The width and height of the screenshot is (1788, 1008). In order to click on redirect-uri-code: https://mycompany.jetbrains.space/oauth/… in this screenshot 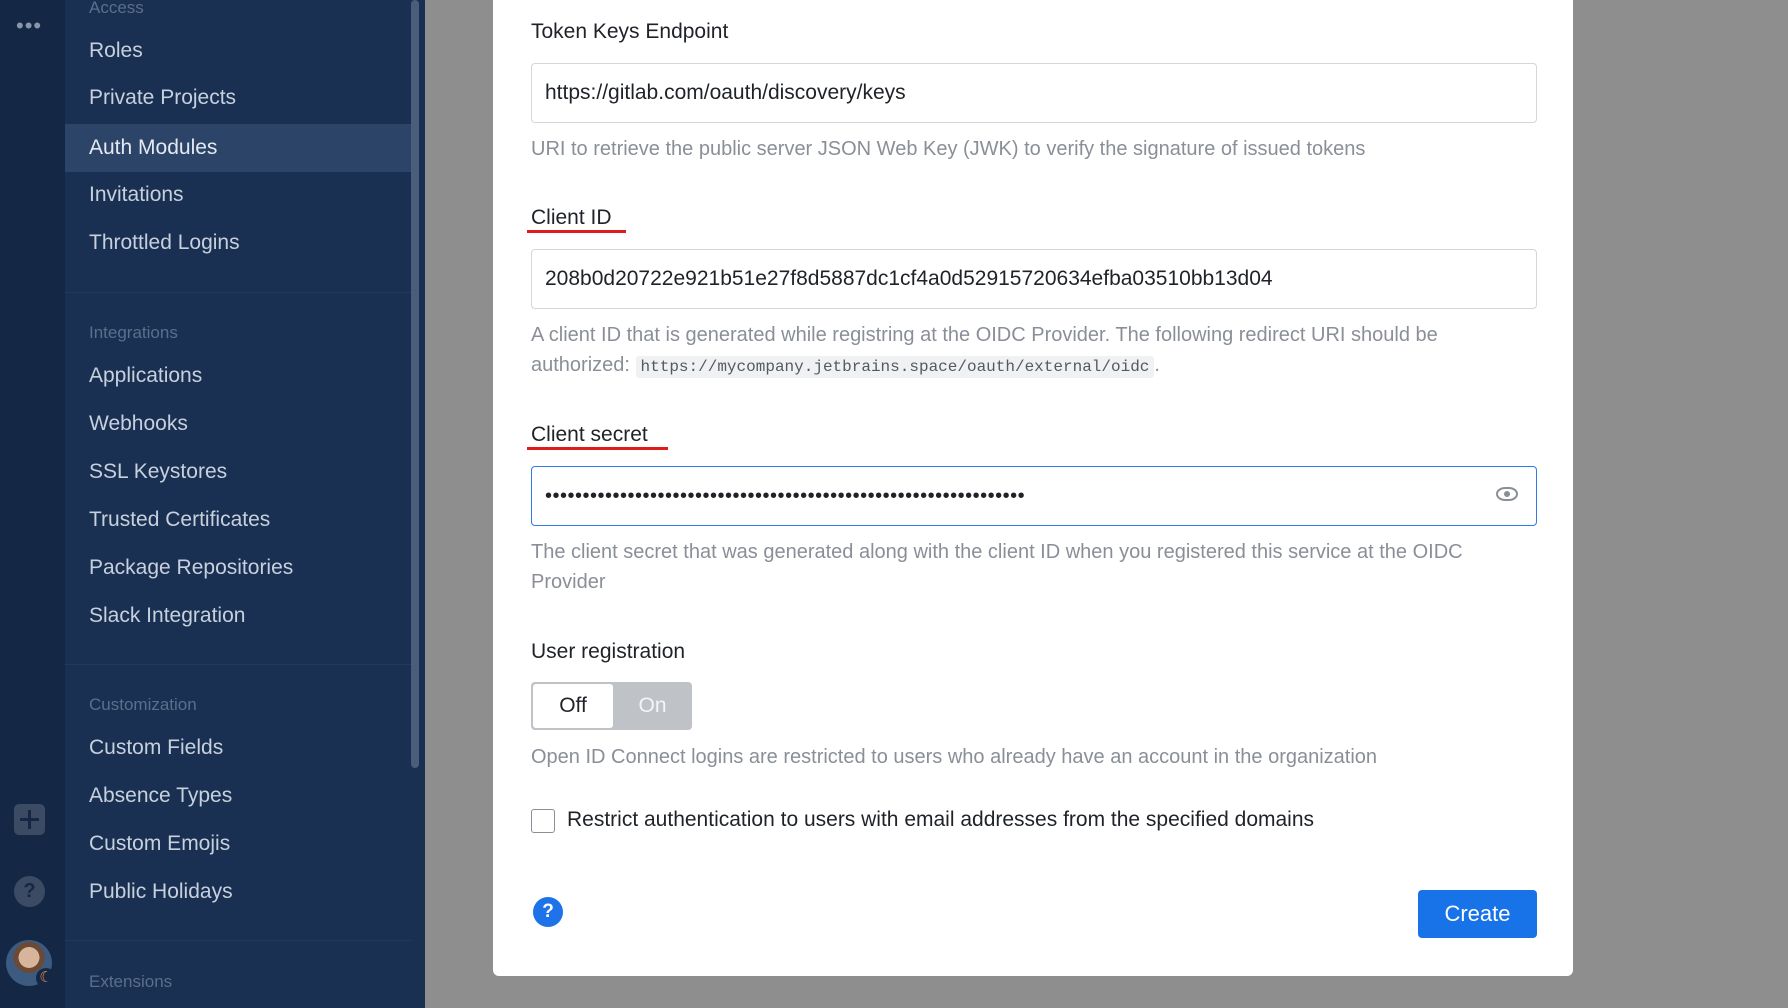, I will do `click(895, 367)`.